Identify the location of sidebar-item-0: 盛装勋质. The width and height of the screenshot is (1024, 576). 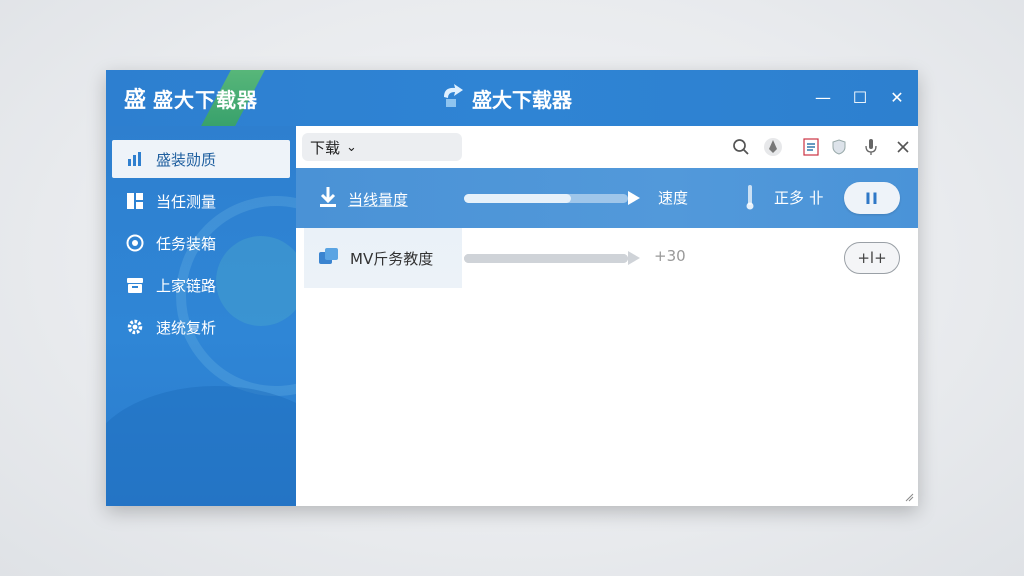
(201, 159).